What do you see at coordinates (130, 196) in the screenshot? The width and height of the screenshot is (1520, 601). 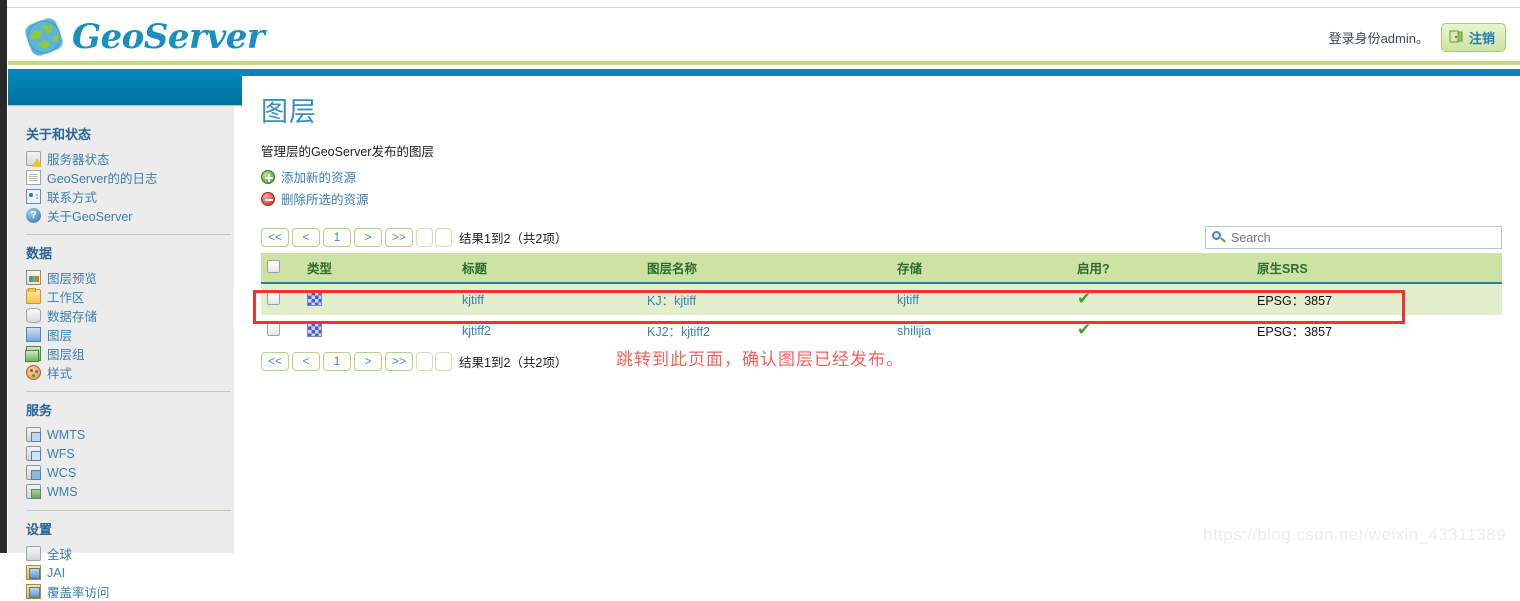 I see `sidebar-item-contact: 联系方式` at bounding box center [130, 196].